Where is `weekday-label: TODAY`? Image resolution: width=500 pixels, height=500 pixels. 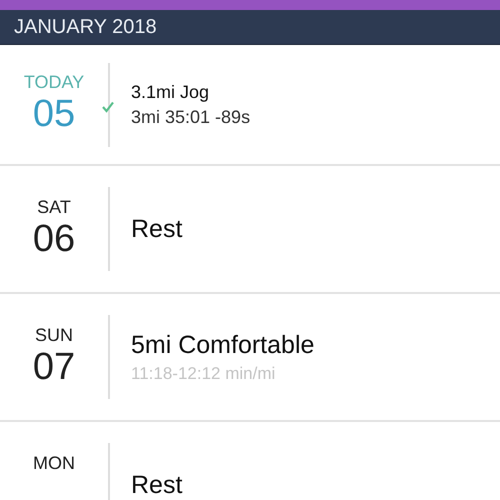 weekday-label: TODAY is located at coordinates (54, 83).